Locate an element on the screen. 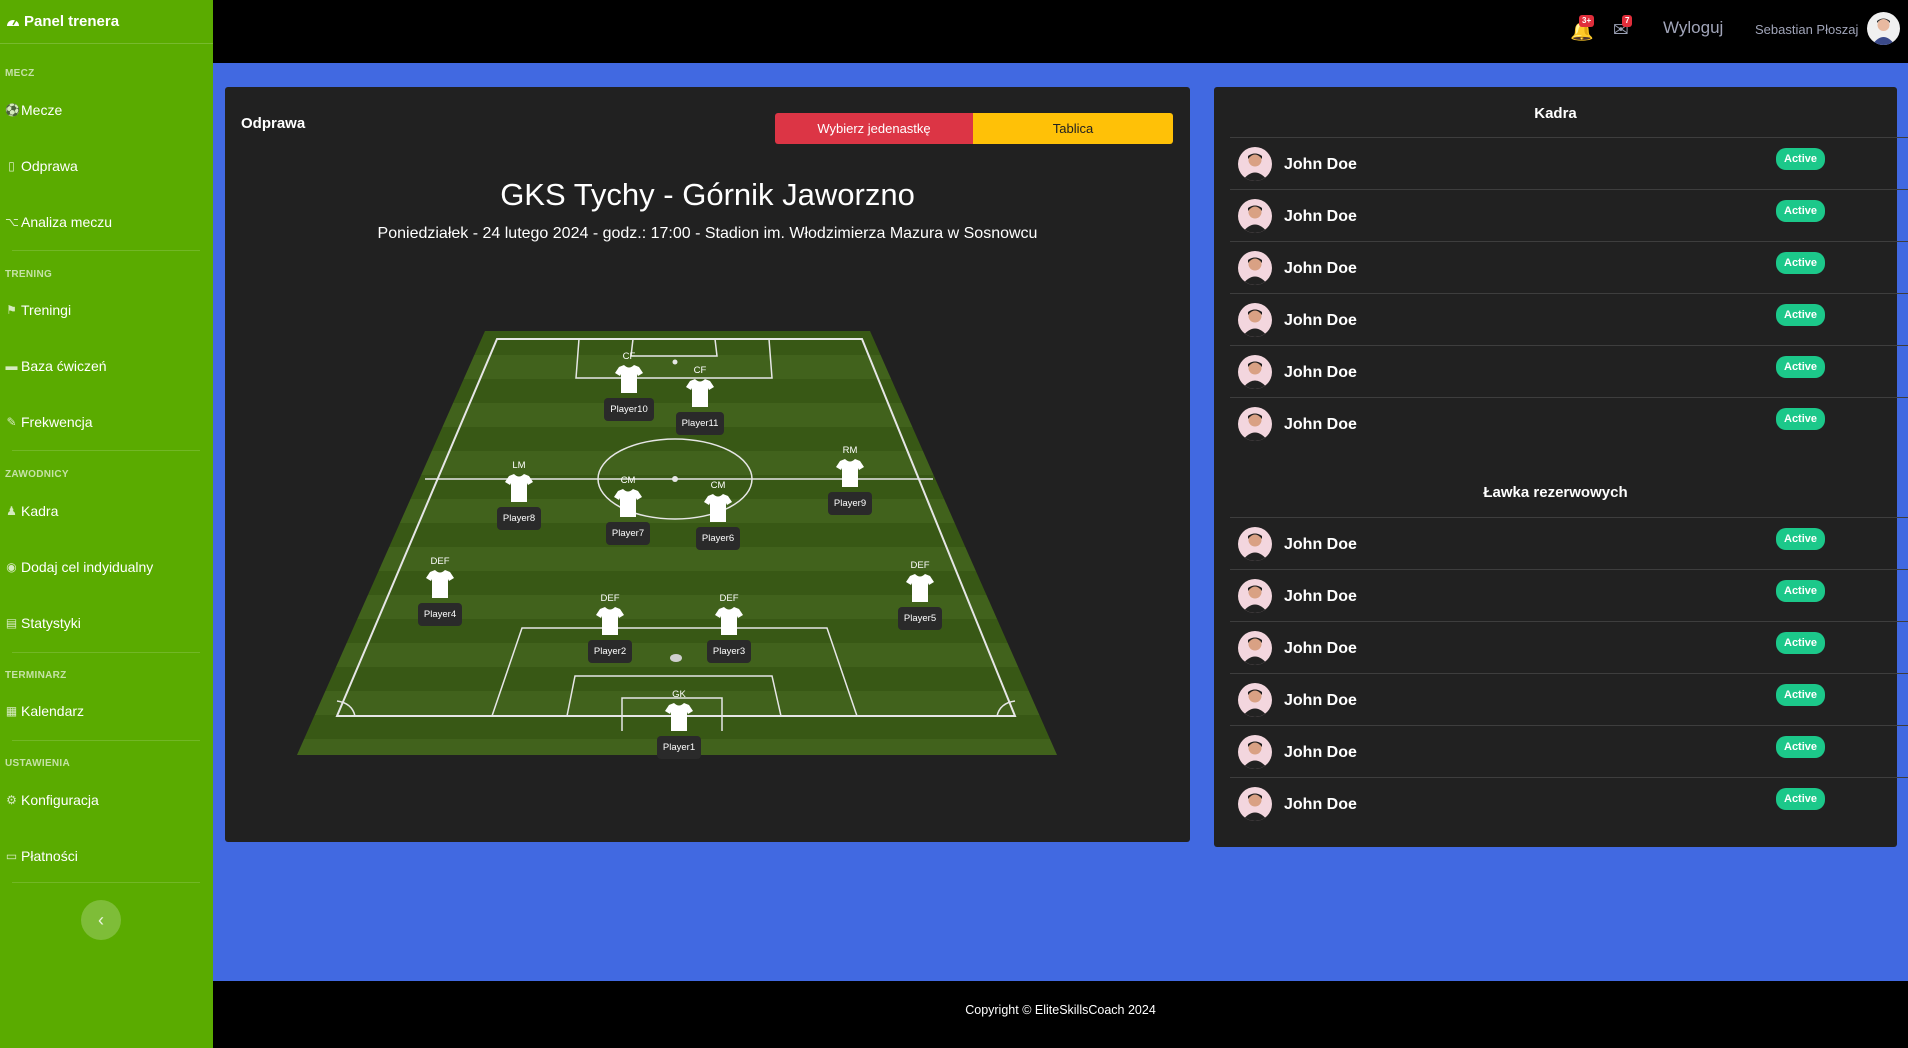 The height and width of the screenshot is (1048, 1908). sidebar-item-baza-cwiczen: ▬ Baza ćwiczeń is located at coordinates (56, 366).